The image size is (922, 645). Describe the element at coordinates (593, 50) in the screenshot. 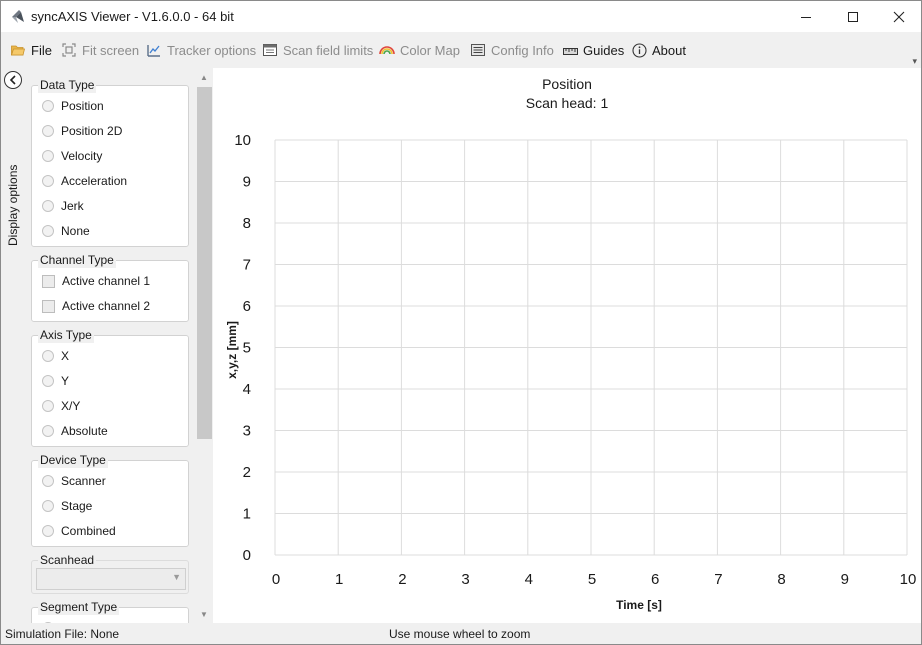

I see `guides-button: Guides` at that location.